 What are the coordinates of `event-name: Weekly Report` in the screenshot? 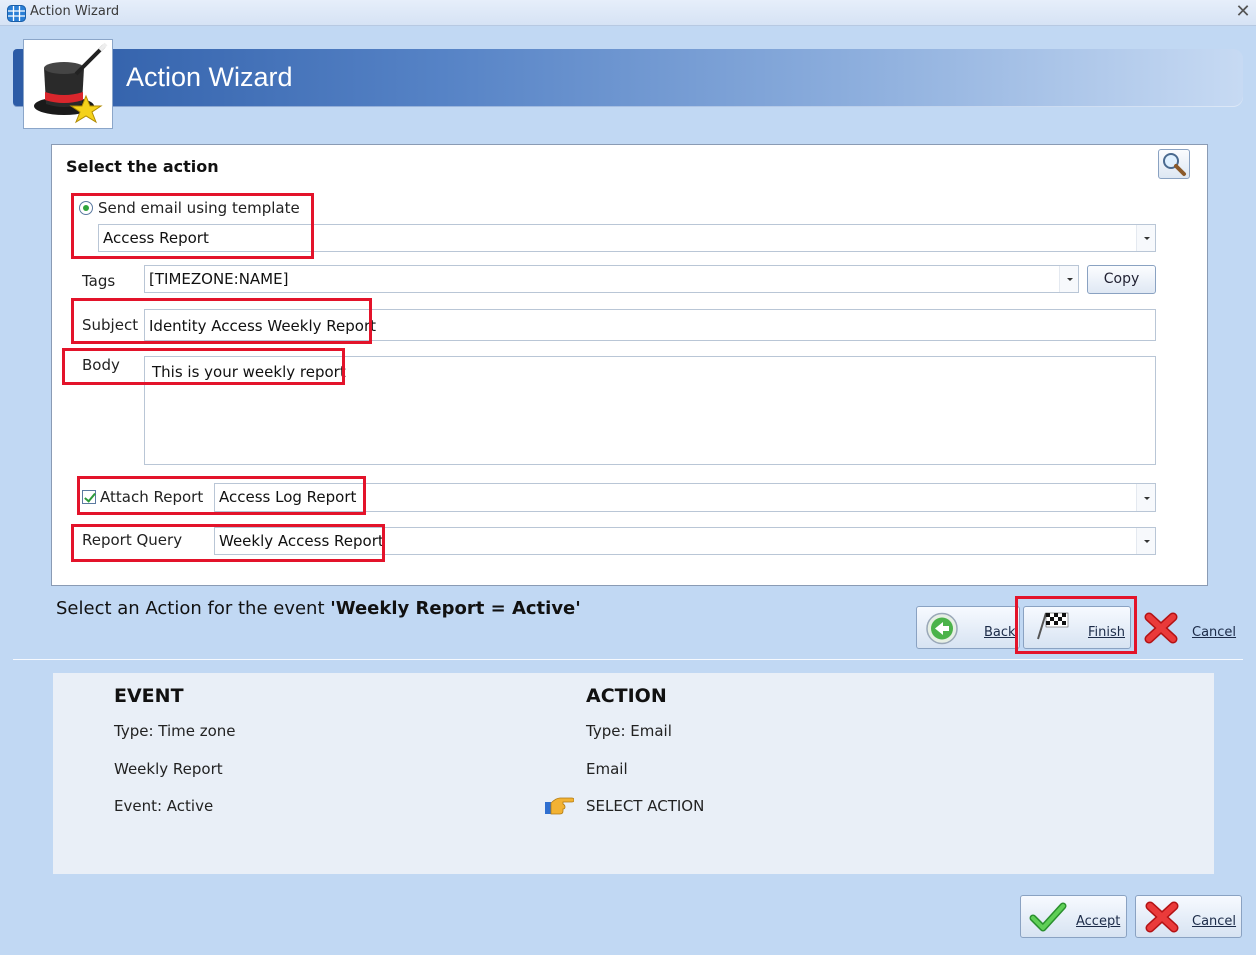 It's located at (168, 769).